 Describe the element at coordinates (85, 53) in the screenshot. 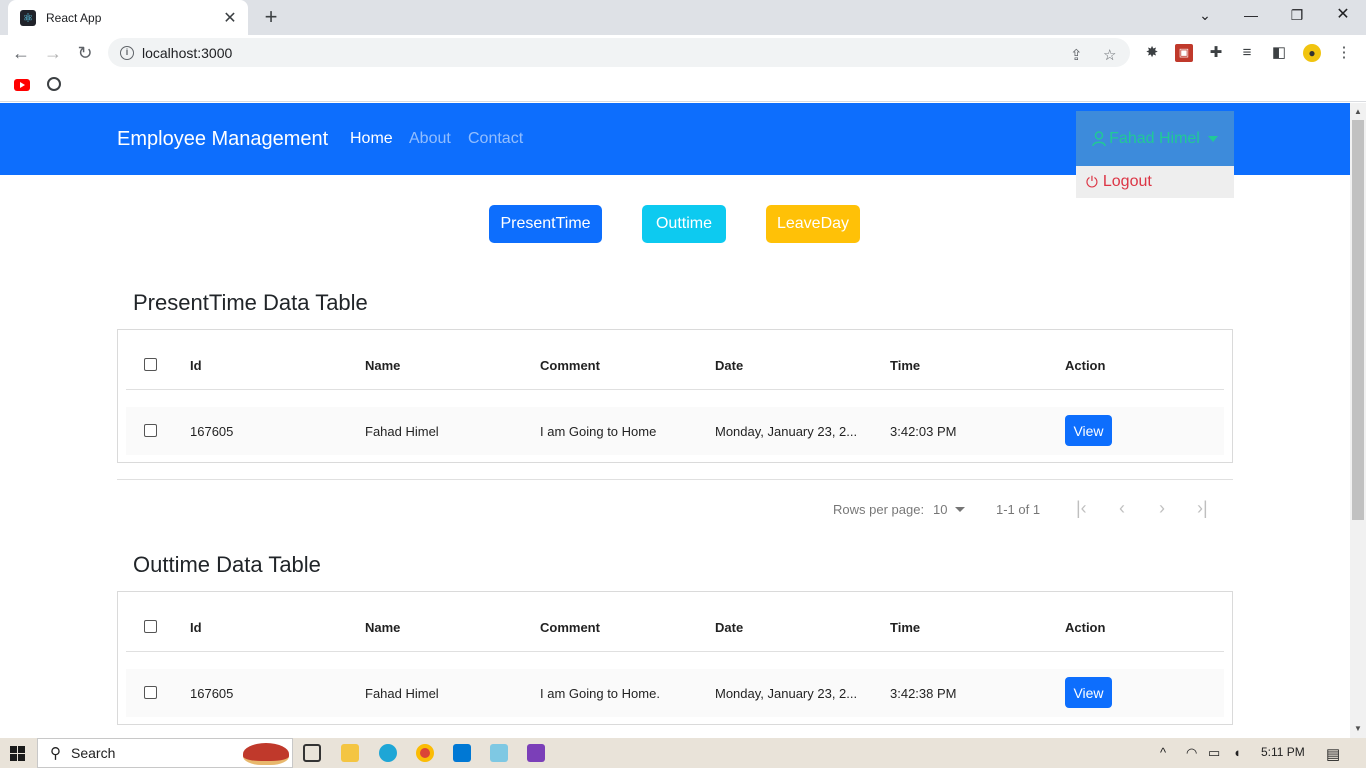

I see `reload-button: ↻` at that location.